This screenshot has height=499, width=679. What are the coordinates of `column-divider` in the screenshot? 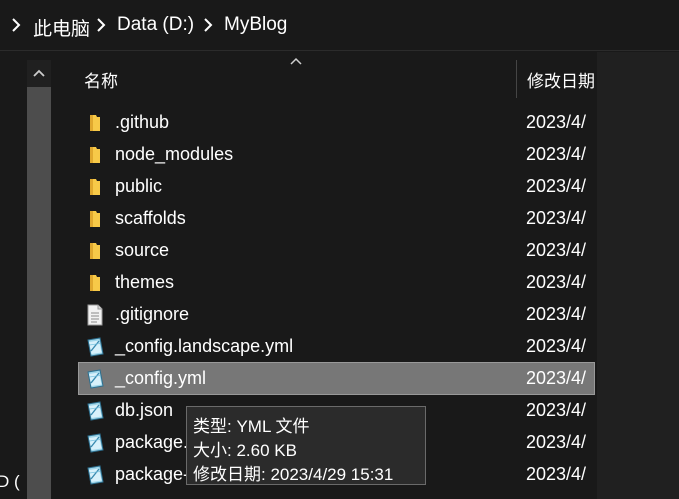 It's located at (516, 79).